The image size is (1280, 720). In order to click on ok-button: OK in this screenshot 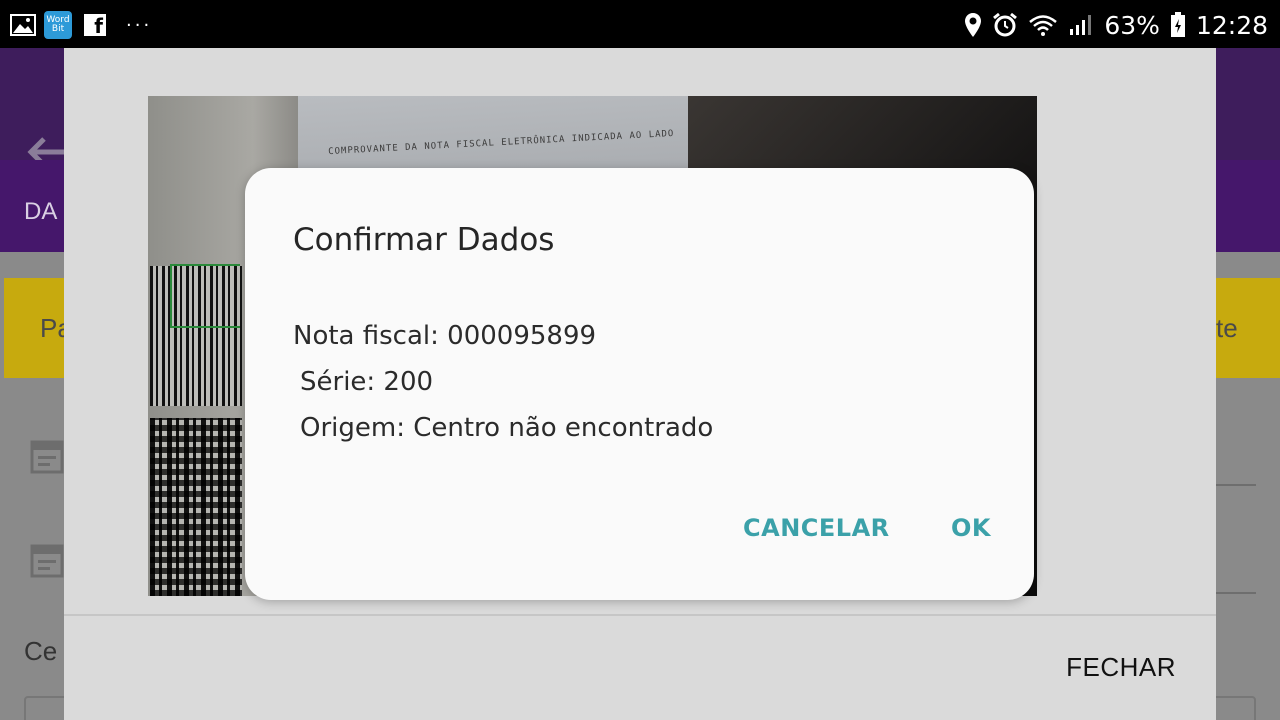, I will do `click(971, 528)`.